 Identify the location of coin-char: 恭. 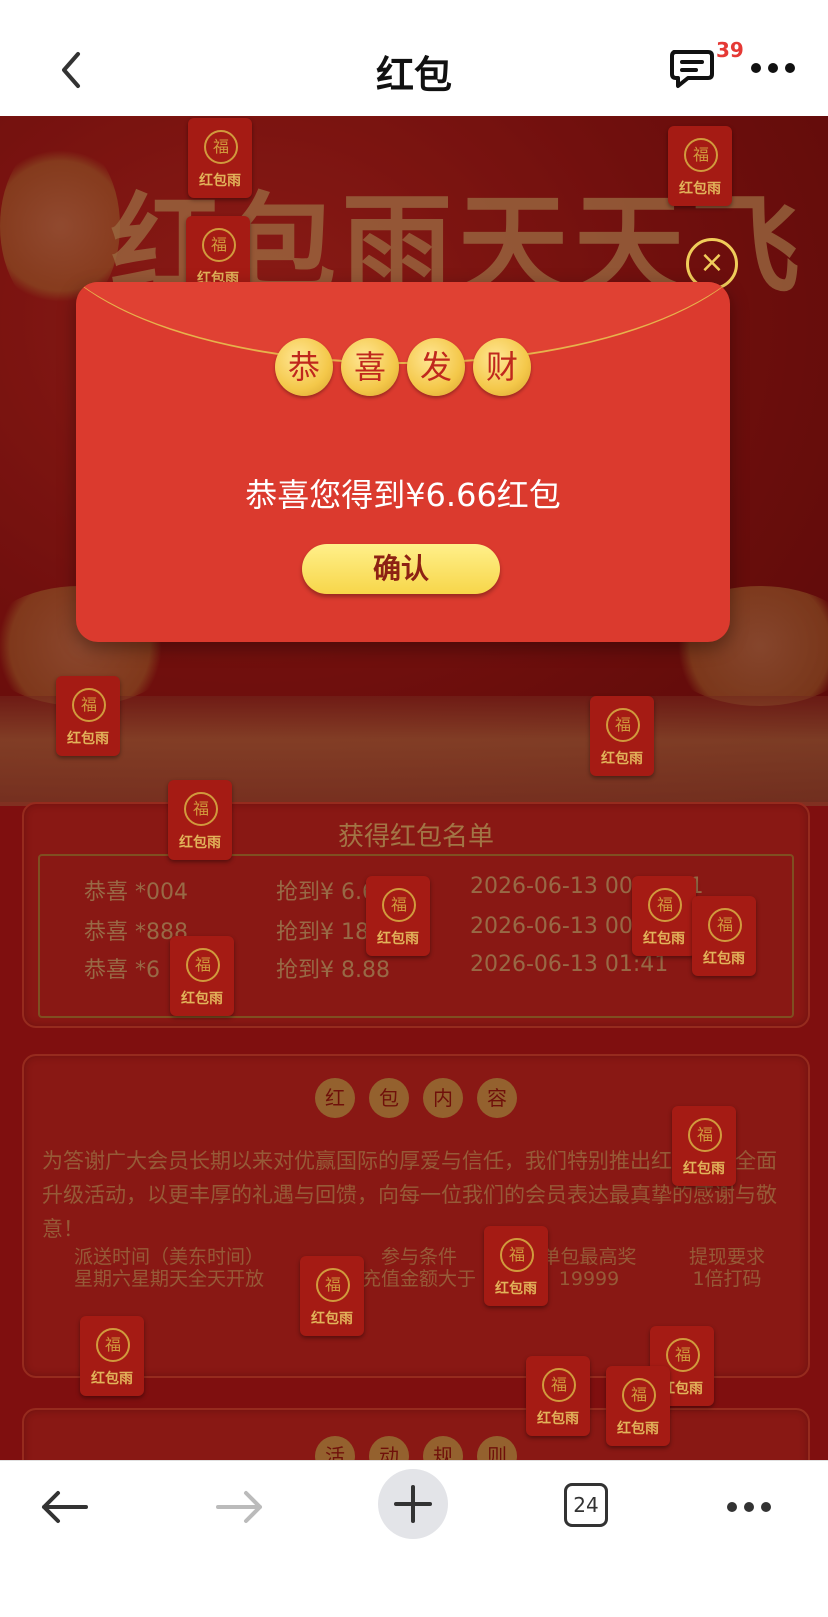
(304, 367).